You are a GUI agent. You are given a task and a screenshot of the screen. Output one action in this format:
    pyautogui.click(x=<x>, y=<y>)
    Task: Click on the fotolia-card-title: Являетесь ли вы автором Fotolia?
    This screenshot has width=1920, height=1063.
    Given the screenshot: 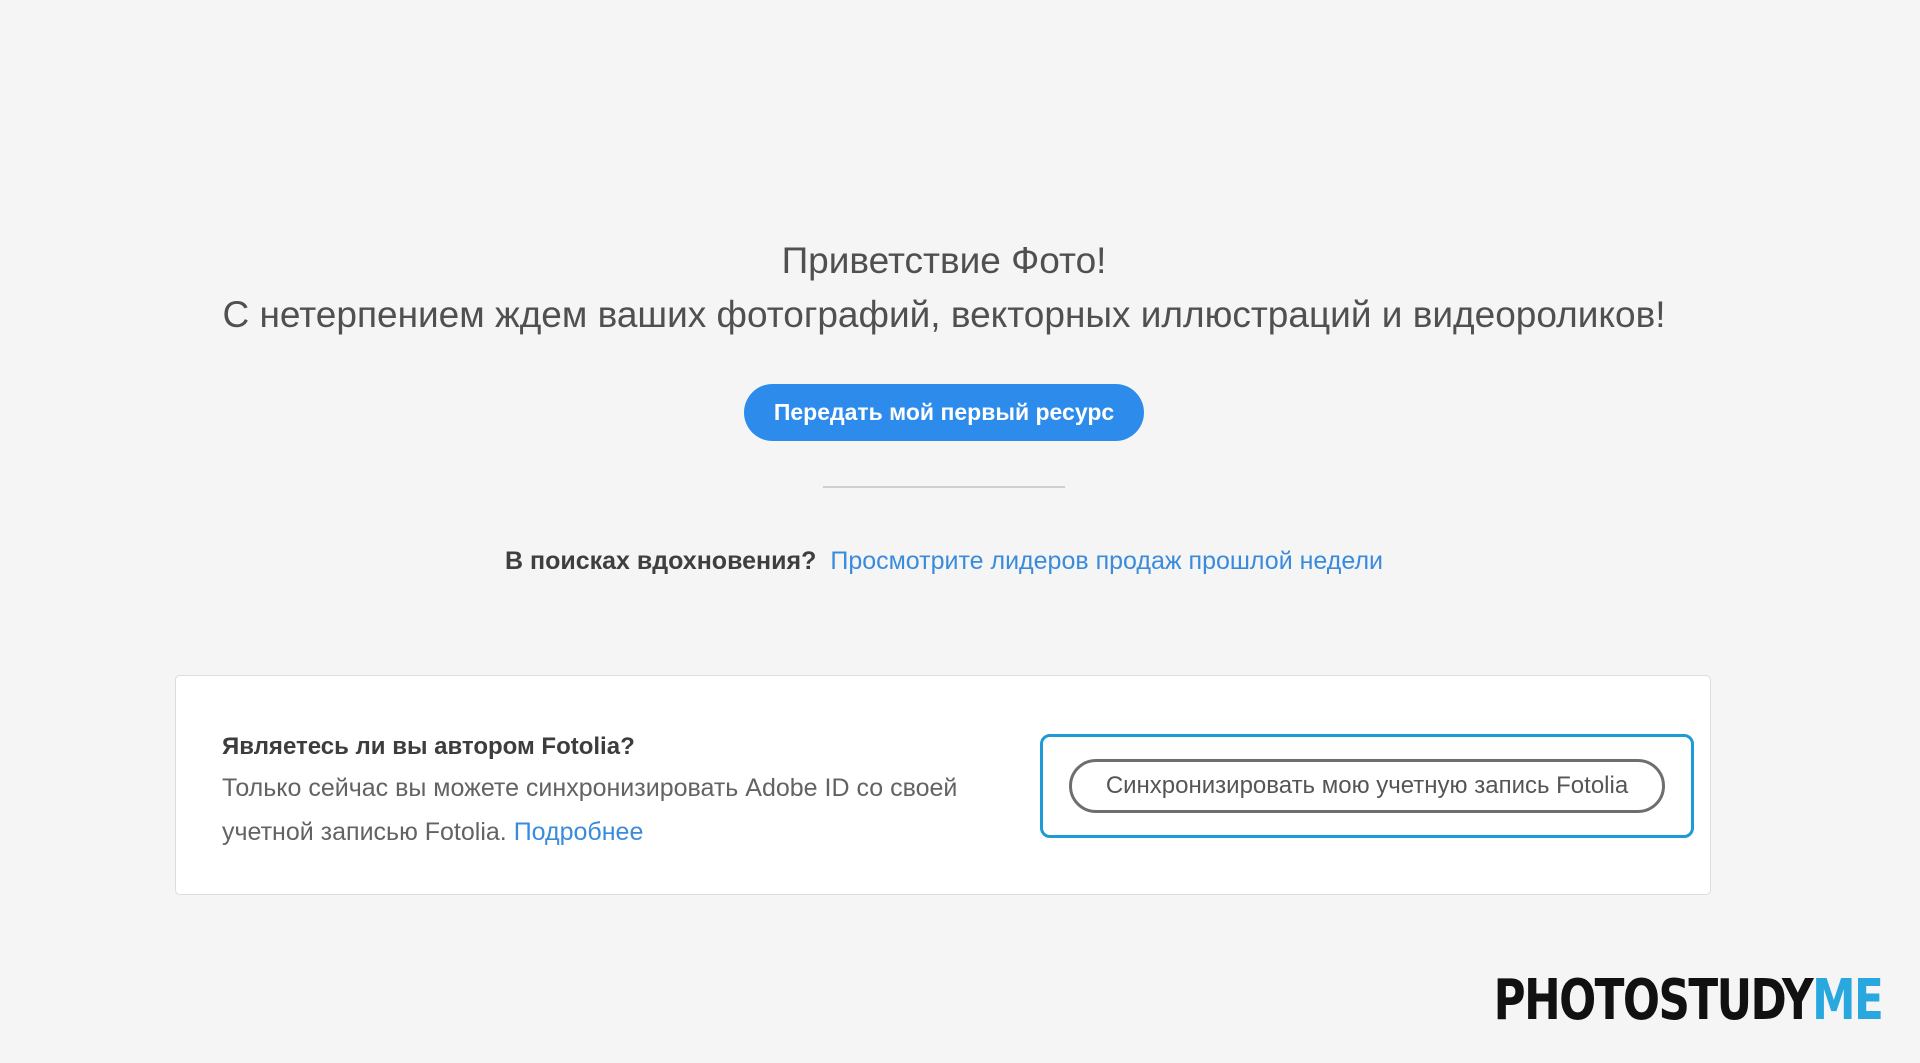 What is the action you would take?
    pyautogui.click(x=428, y=746)
    